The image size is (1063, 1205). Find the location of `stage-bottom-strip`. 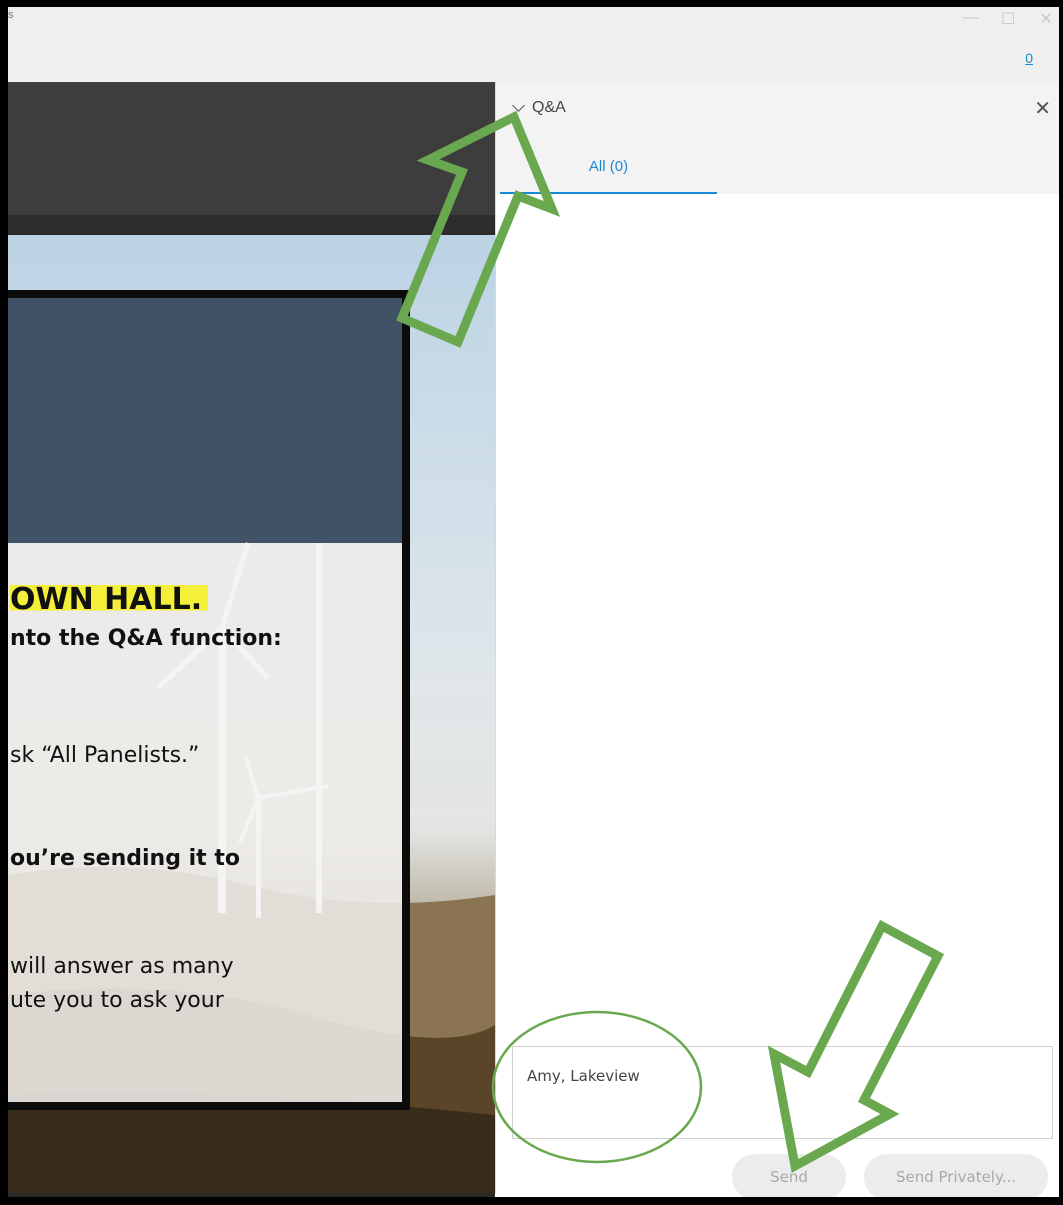

stage-bottom-strip is located at coordinates (251, 1199).